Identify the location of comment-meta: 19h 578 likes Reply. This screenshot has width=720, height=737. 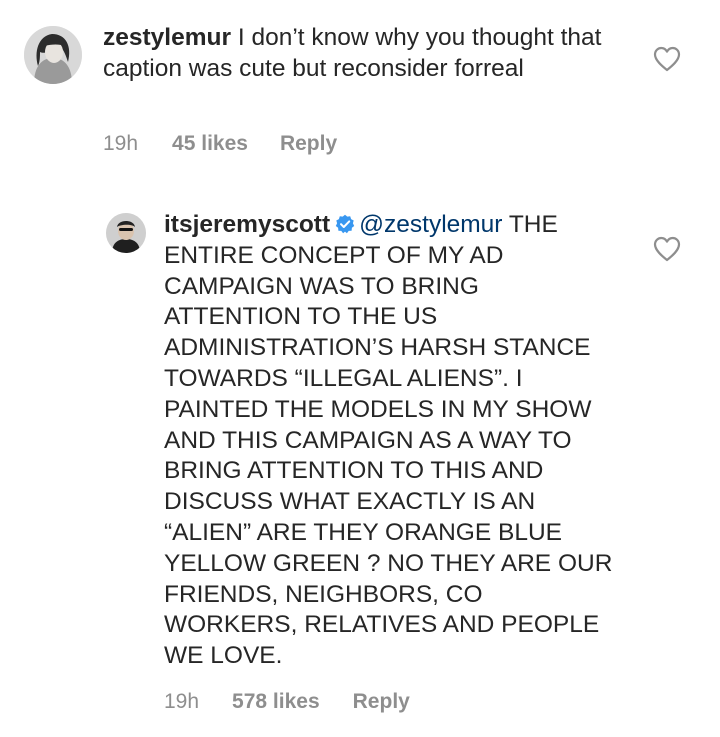
(287, 702).